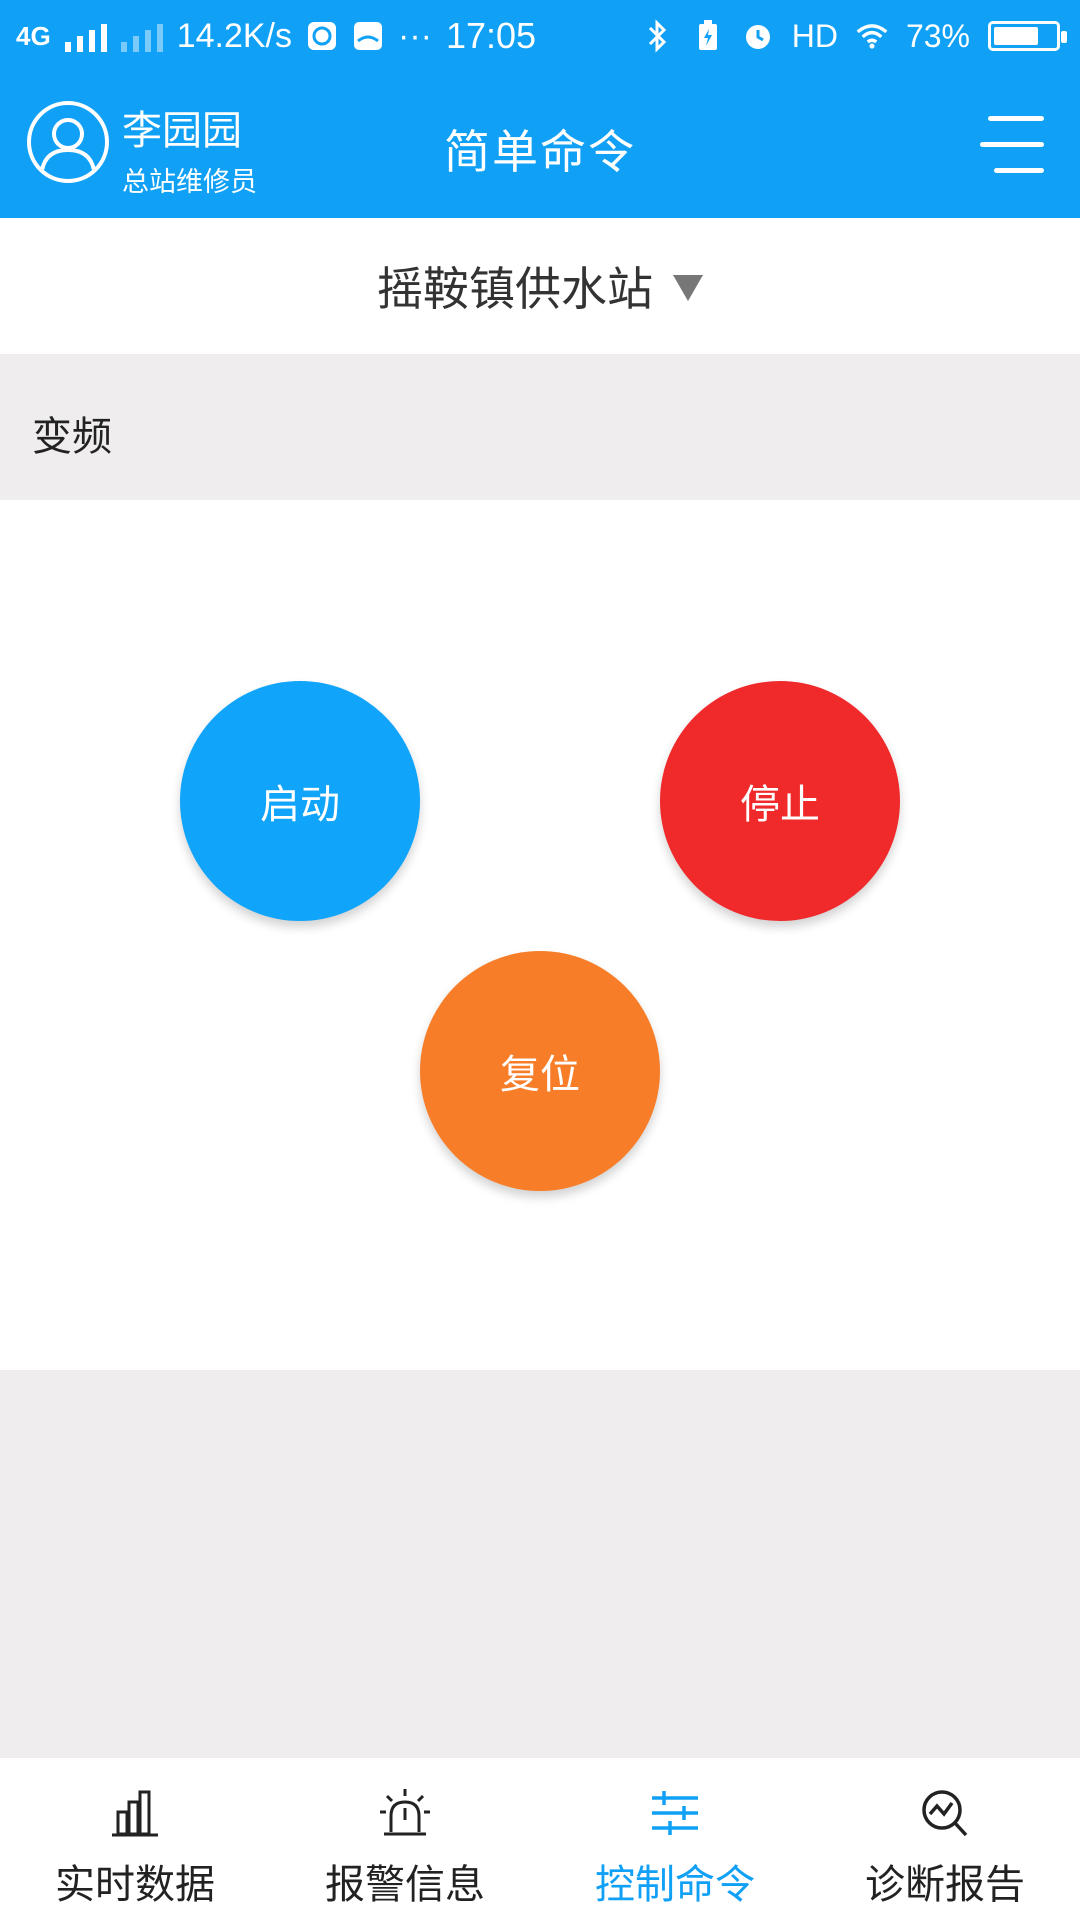 Image resolution: width=1080 pixels, height=1920 pixels. What do you see at coordinates (758, 36) in the screenshot?
I see `alarm-clock-icon` at bounding box center [758, 36].